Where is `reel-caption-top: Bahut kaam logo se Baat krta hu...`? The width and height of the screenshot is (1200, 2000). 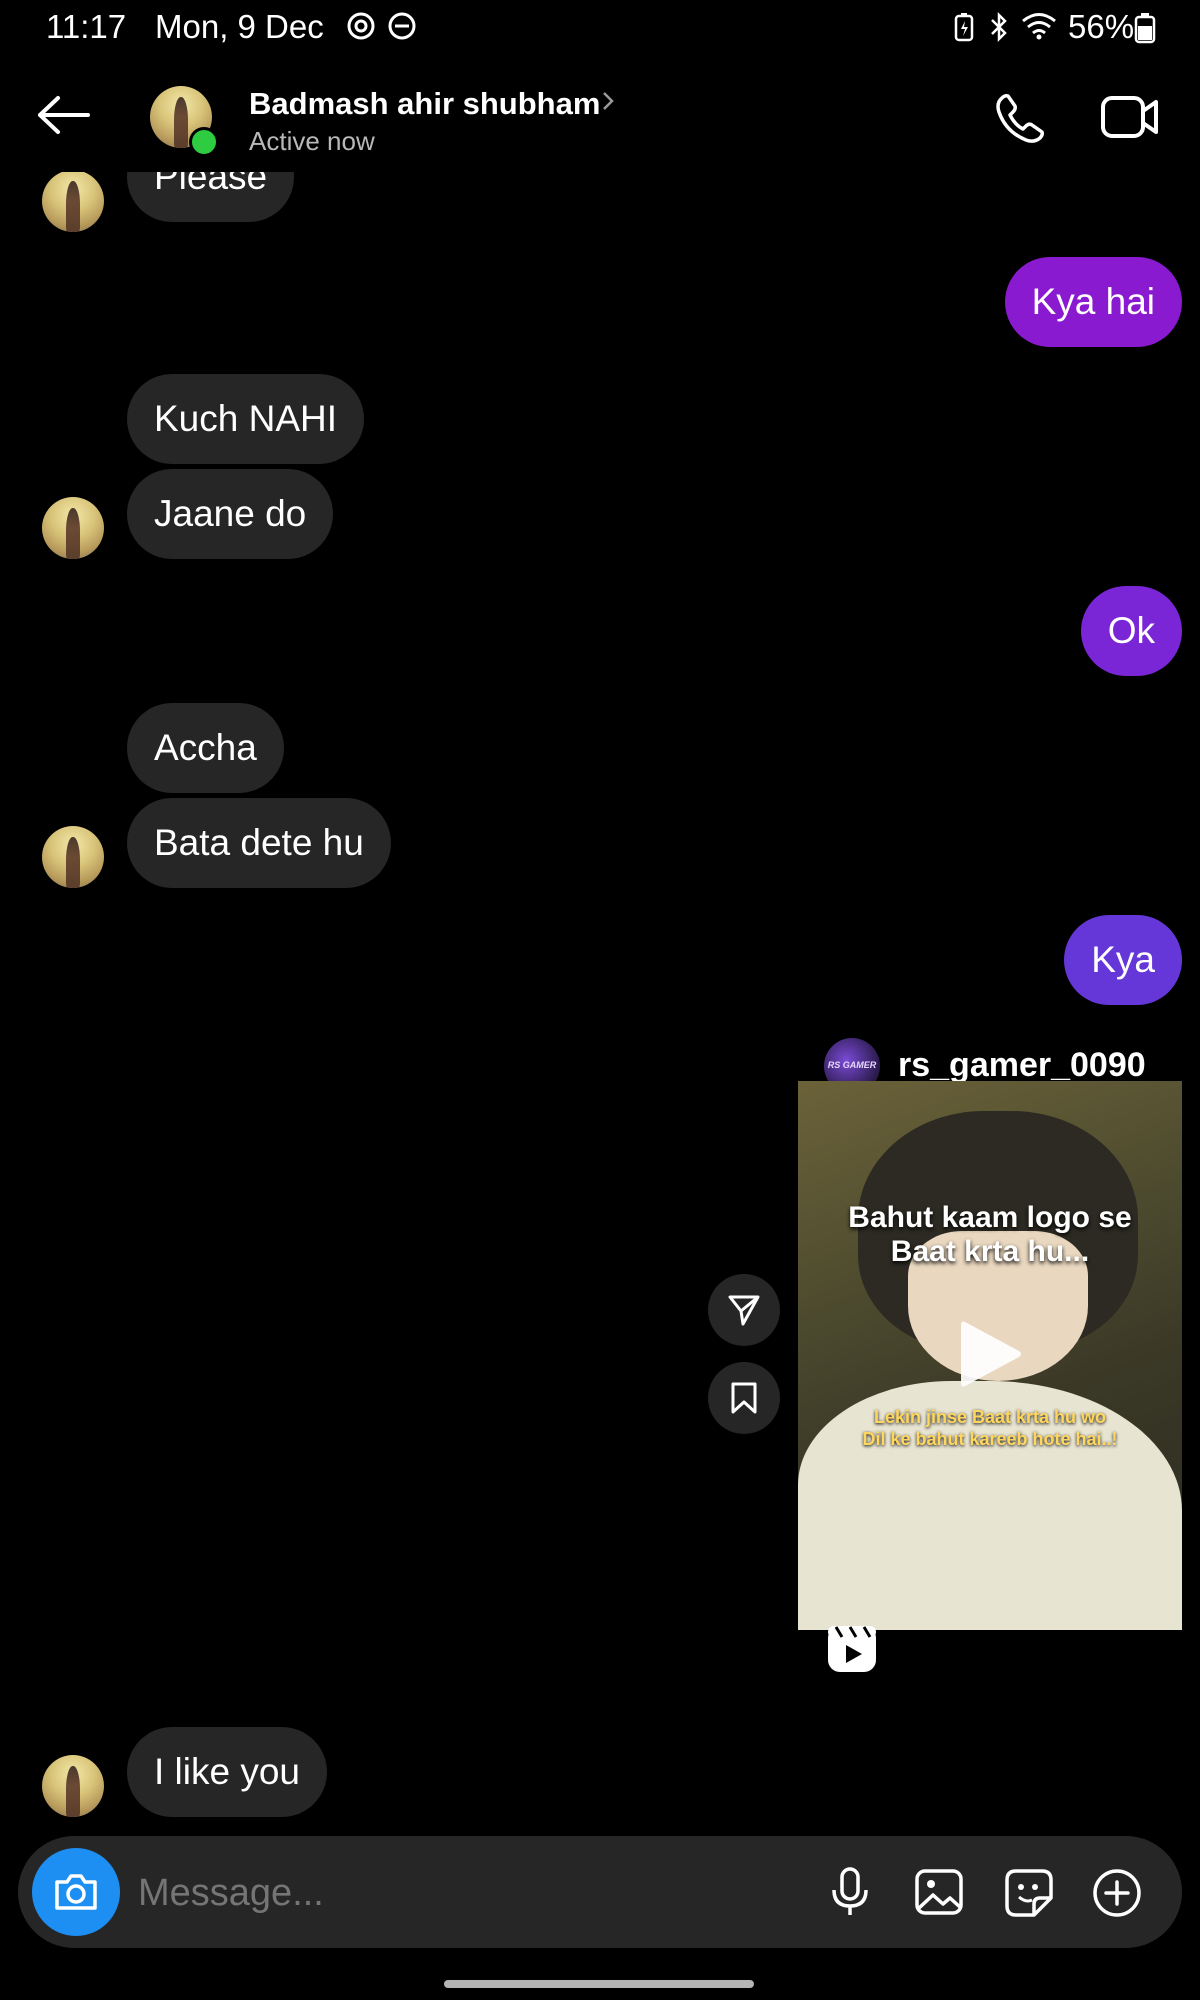 reel-caption-top: Bahut kaam logo se Baat krta hu... is located at coordinates (990, 1234).